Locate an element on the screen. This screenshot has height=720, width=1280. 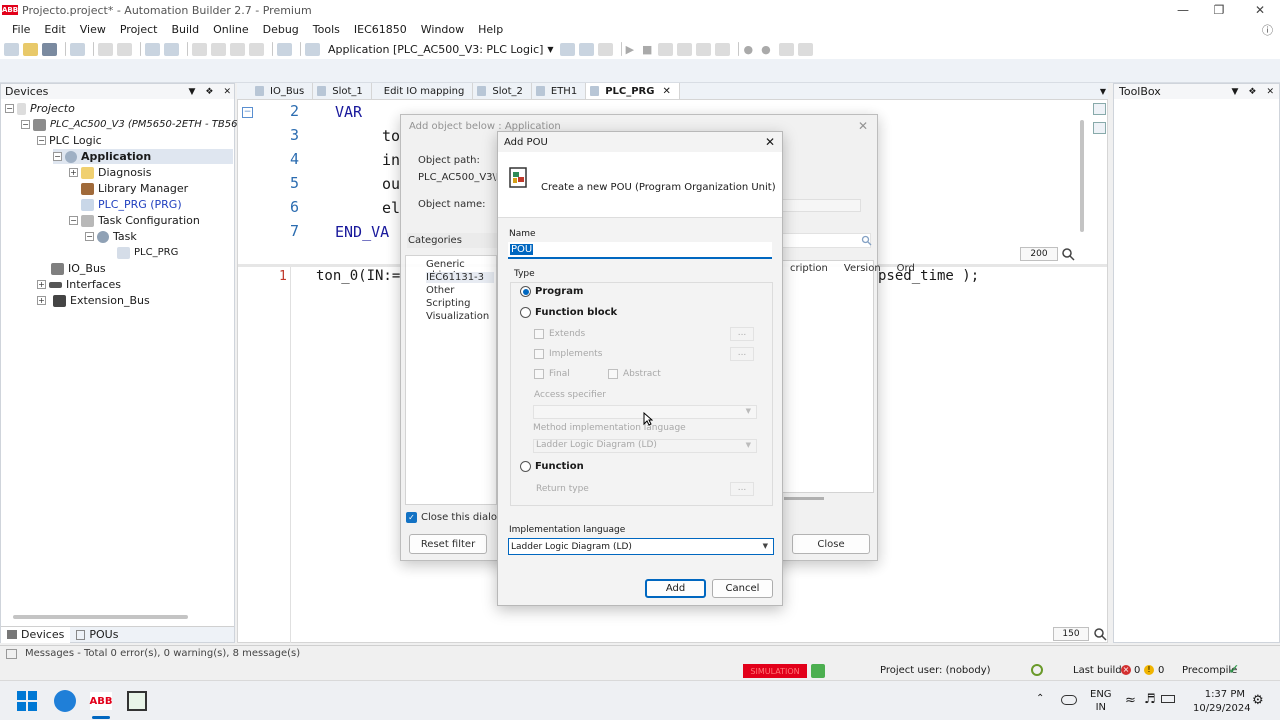
implements-checkbox: Implements is located at coordinates (568, 354).